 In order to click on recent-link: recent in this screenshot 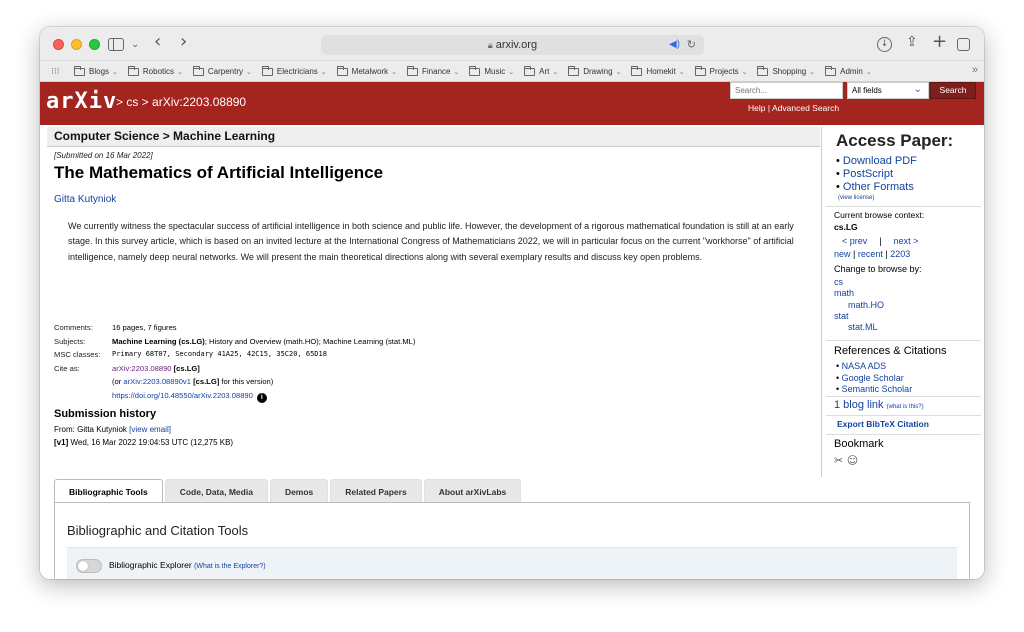, I will do `click(870, 254)`.